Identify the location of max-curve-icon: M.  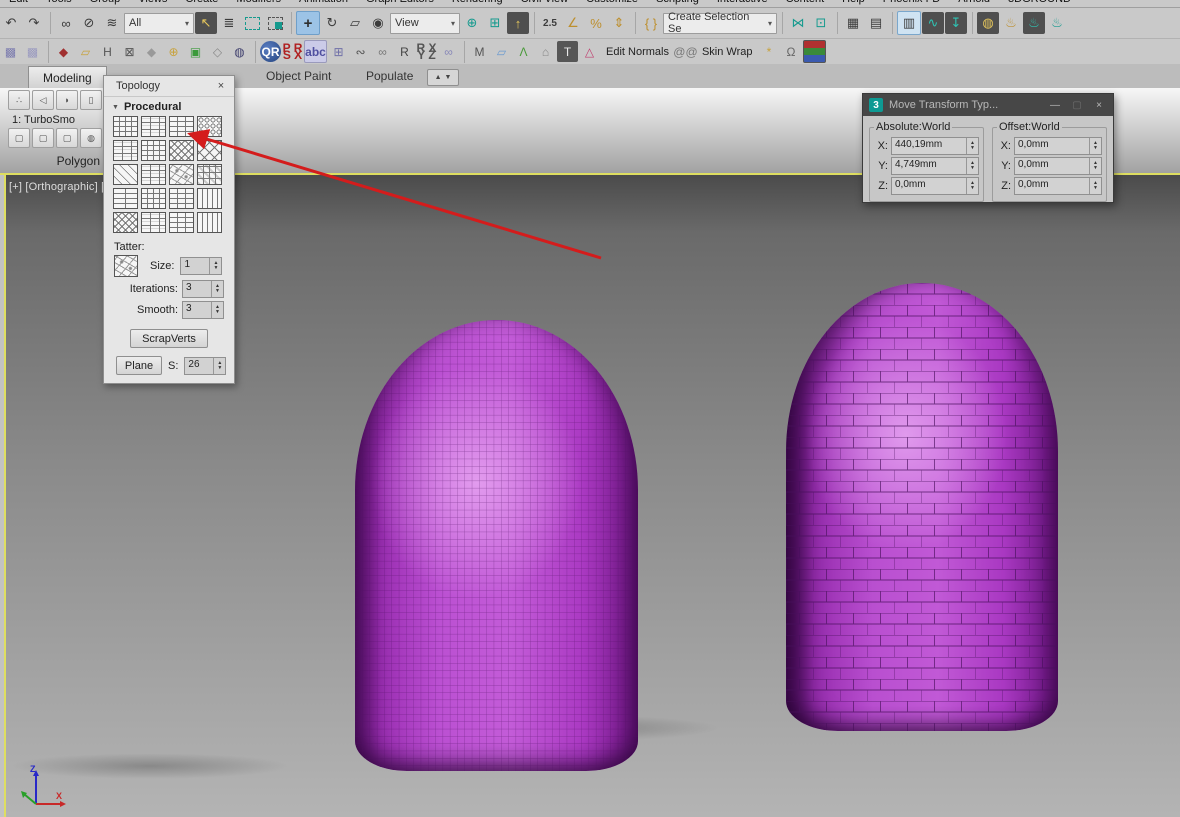
(479, 51).